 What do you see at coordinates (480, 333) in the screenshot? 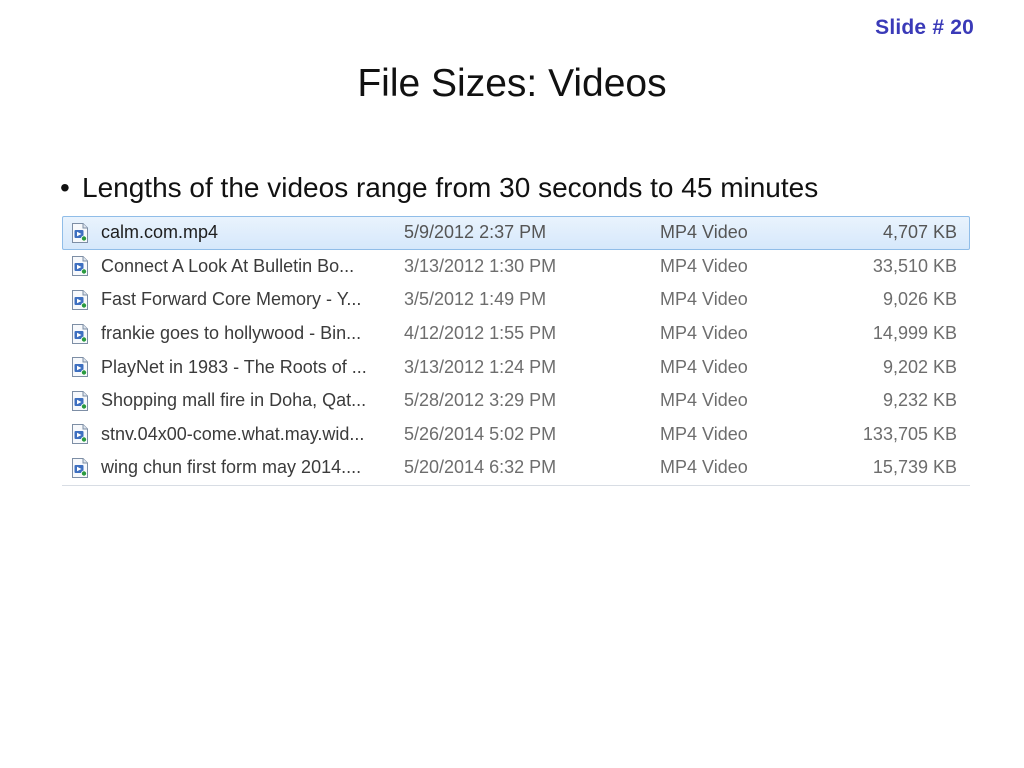
I see `file-date-modified: 4/12/2012 1:55 PM` at bounding box center [480, 333].